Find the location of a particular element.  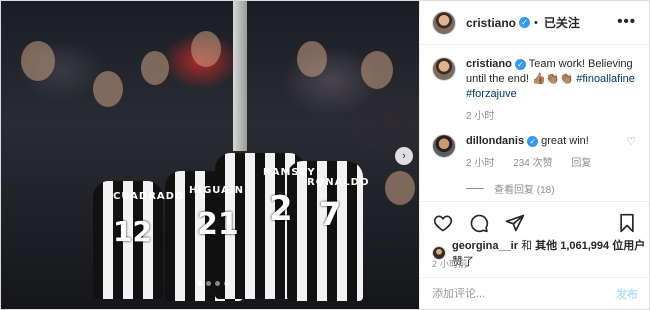

likes-count-link: 其他 1,061,994 位用户 is located at coordinates (590, 246).